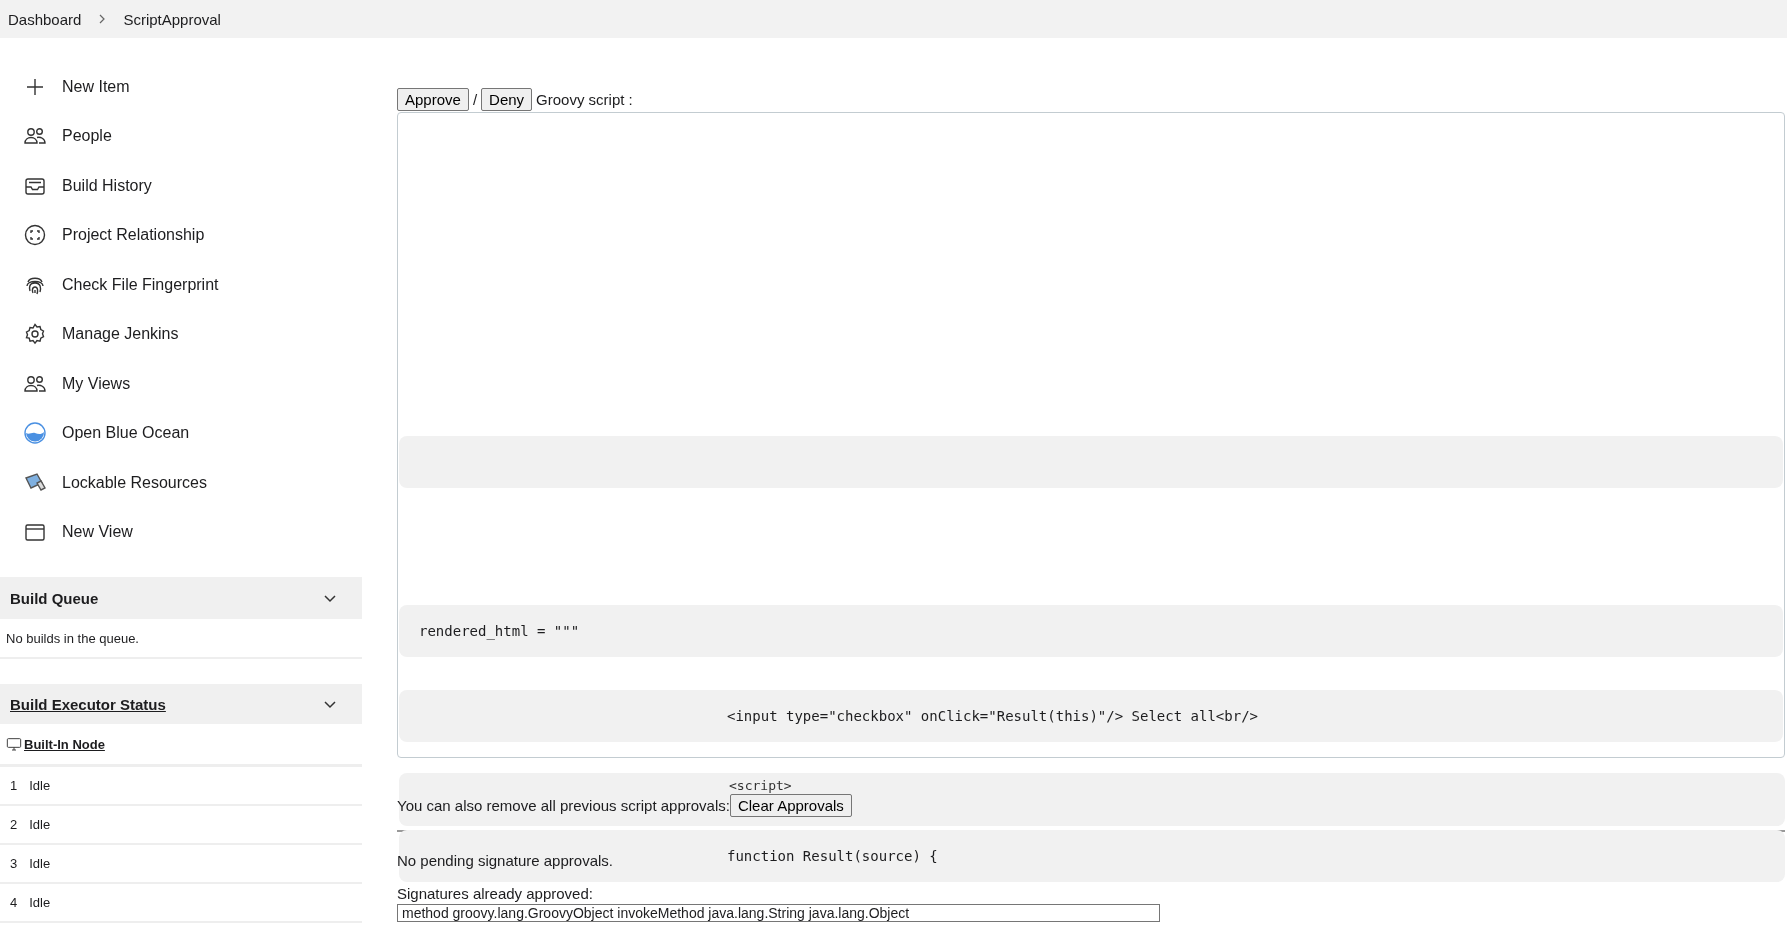 The width and height of the screenshot is (1787, 928). What do you see at coordinates (64, 744) in the screenshot?
I see `node-link: Built-In Node` at bounding box center [64, 744].